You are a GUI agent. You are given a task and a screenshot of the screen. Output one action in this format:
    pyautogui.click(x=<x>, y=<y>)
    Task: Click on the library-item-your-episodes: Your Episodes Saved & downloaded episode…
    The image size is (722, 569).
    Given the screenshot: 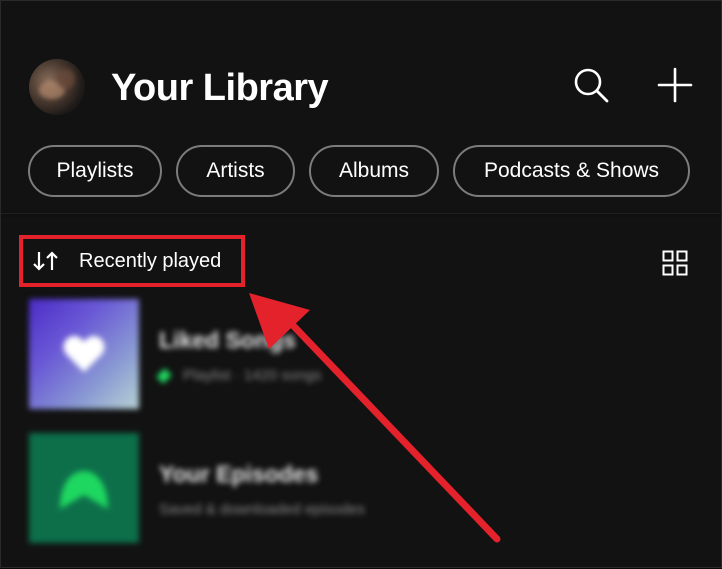 What is the action you would take?
    pyautogui.click(x=287, y=490)
    